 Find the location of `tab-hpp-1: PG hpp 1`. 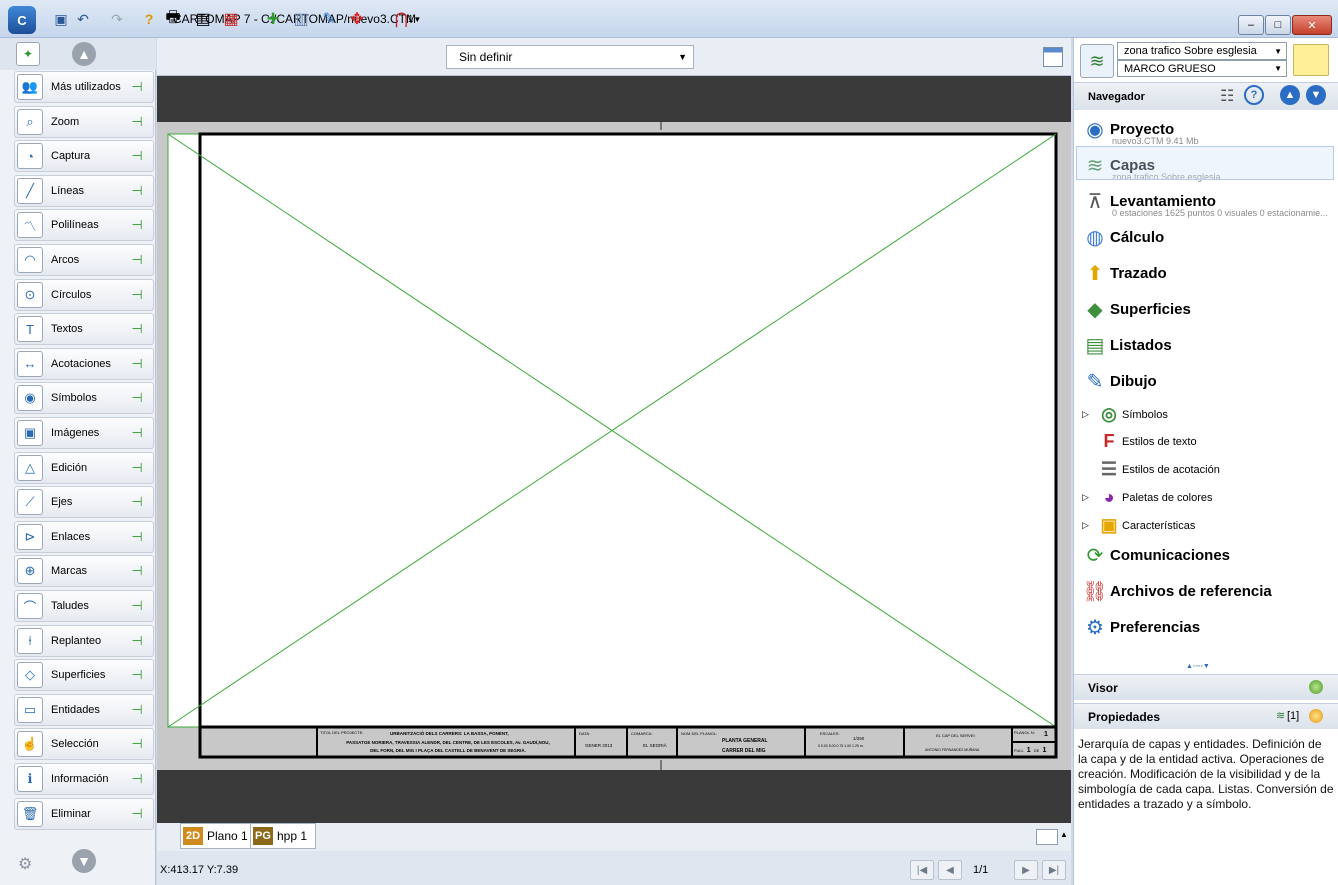

tab-hpp-1: PG hpp 1 is located at coordinates (283, 836).